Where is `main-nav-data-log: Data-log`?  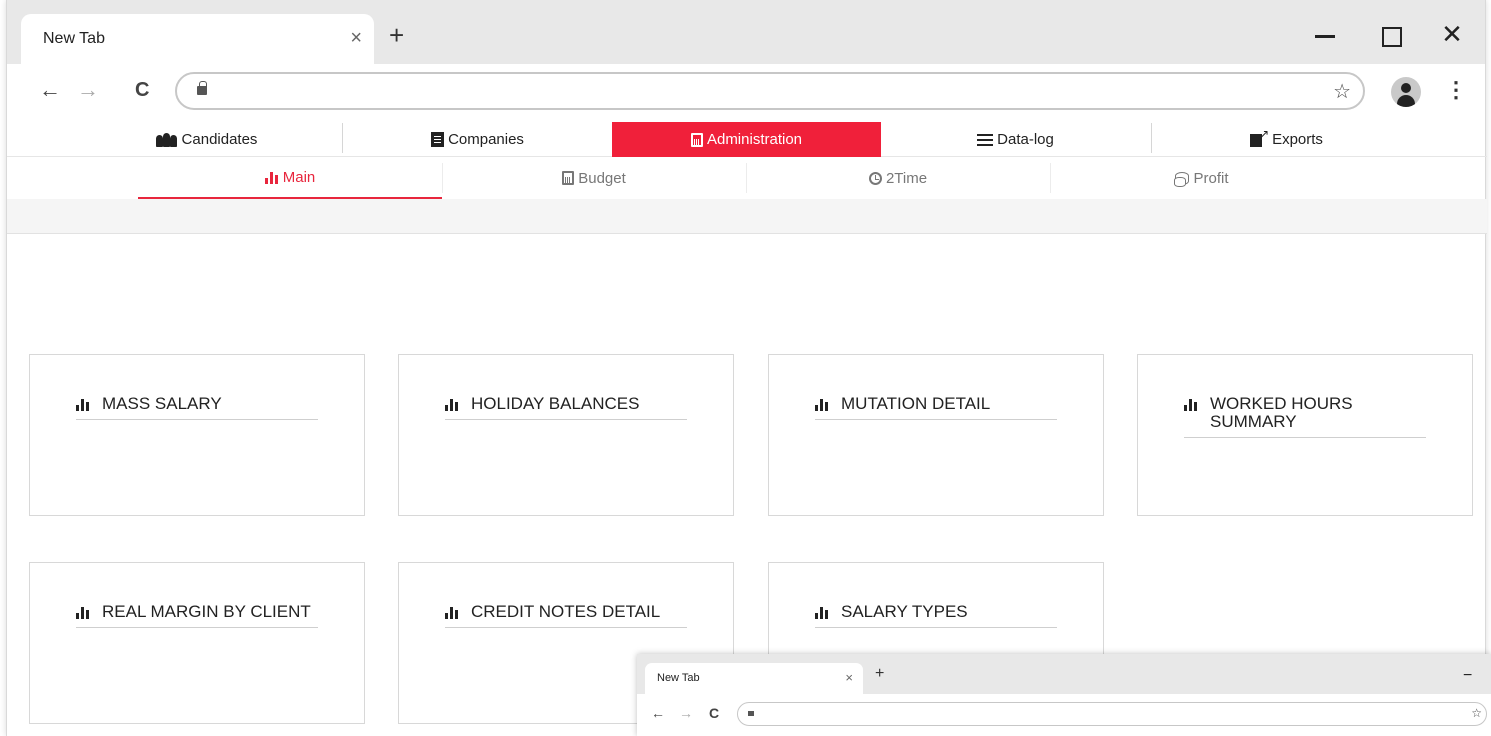
main-nav-data-log: Data-log is located at coordinates (1015, 139).